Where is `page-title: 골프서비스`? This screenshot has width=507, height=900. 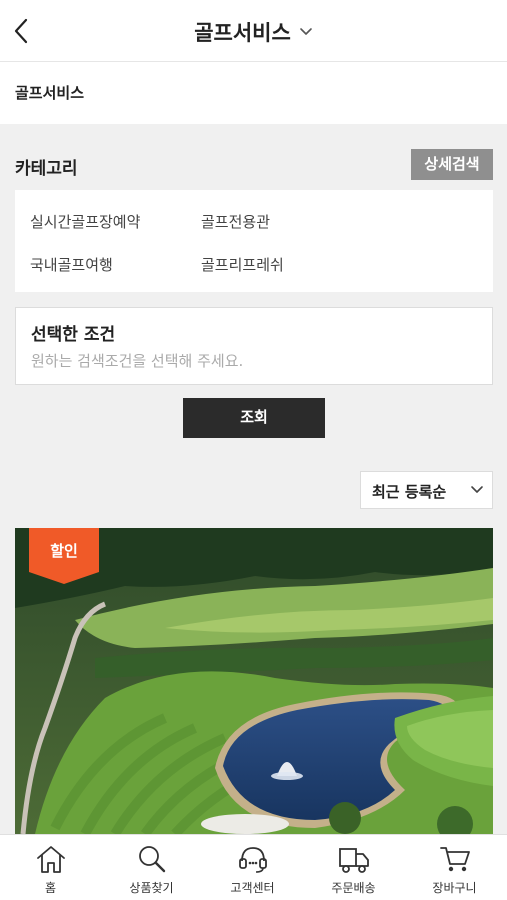 page-title: 골프서비스 is located at coordinates (242, 33).